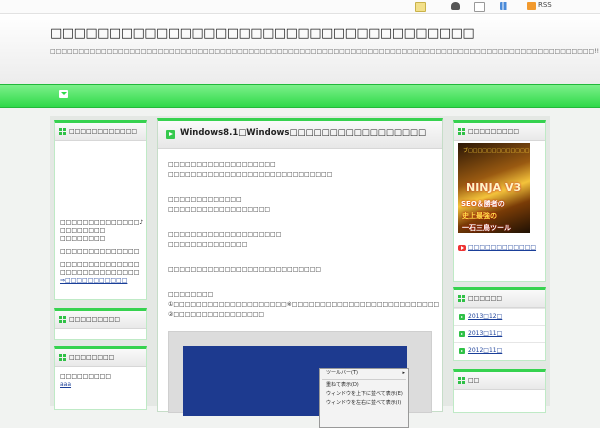 Image resolution: width=600 pixels, height=428 pixels. What do you see at coordinates (303, 133) in the screenshot?
I see `post-title: Windows8.1□Windows□□□□□□□□□□□□□□□□□` at bounding box center [303, 133].